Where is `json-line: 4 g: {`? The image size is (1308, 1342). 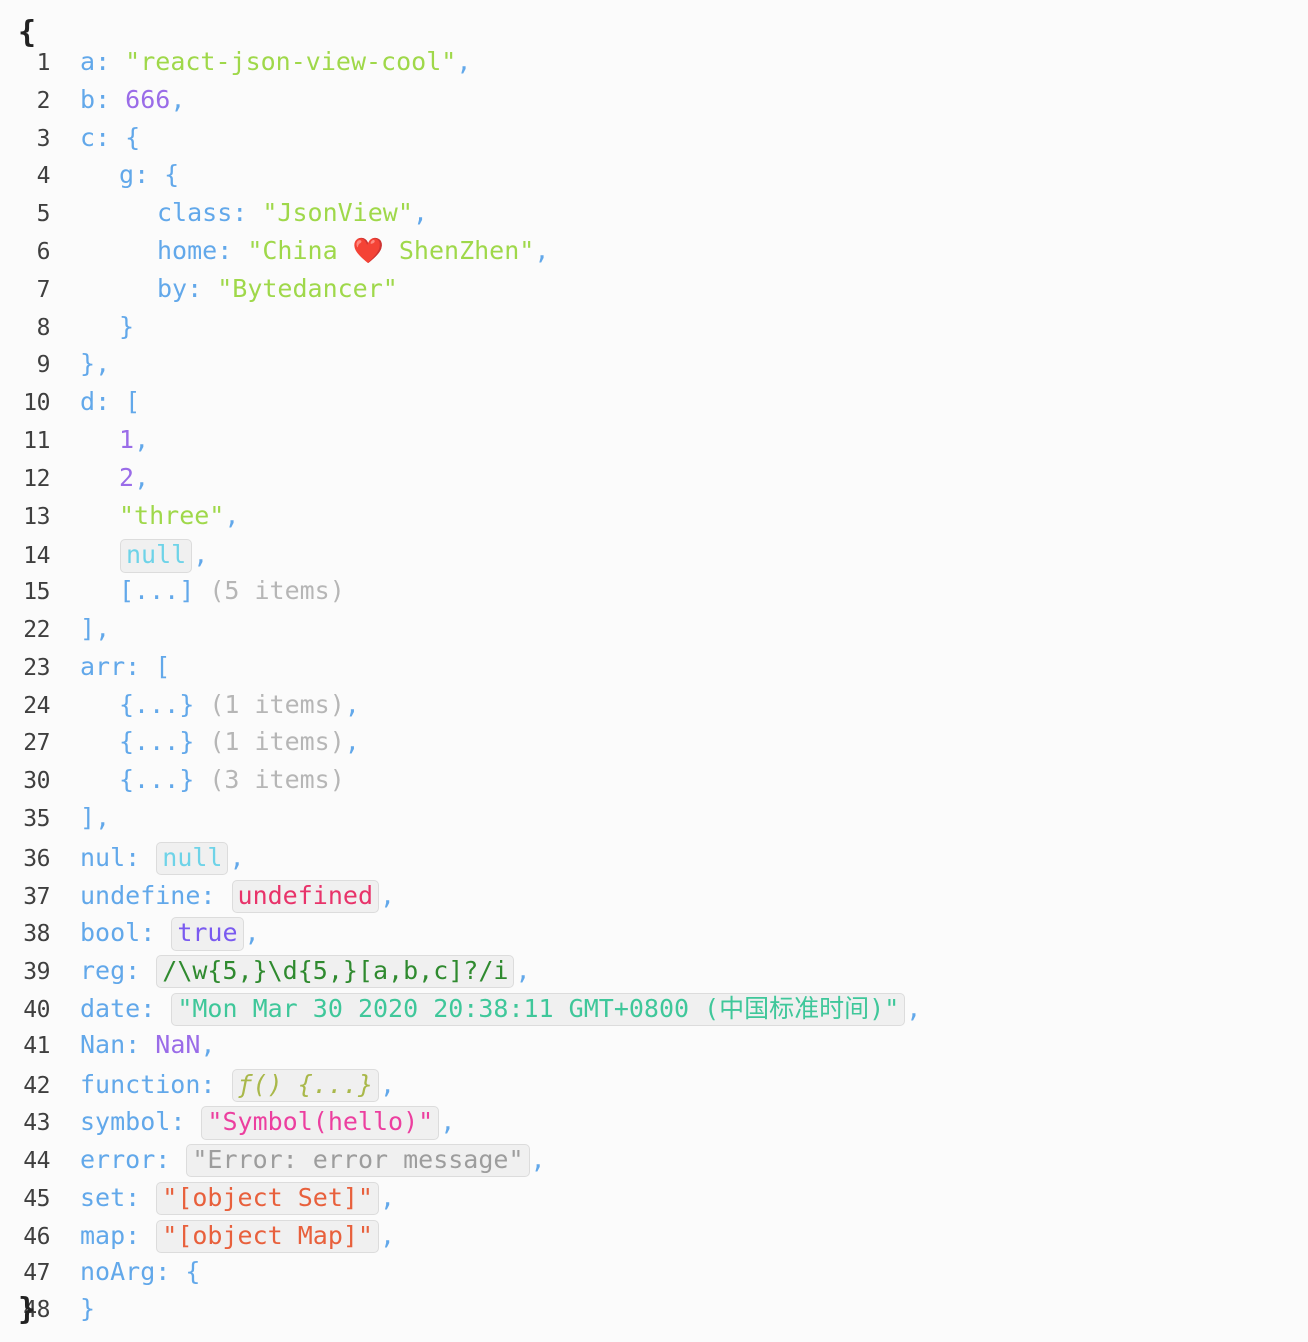 json-line: 4 g: { is located at coordinates (654, 180).